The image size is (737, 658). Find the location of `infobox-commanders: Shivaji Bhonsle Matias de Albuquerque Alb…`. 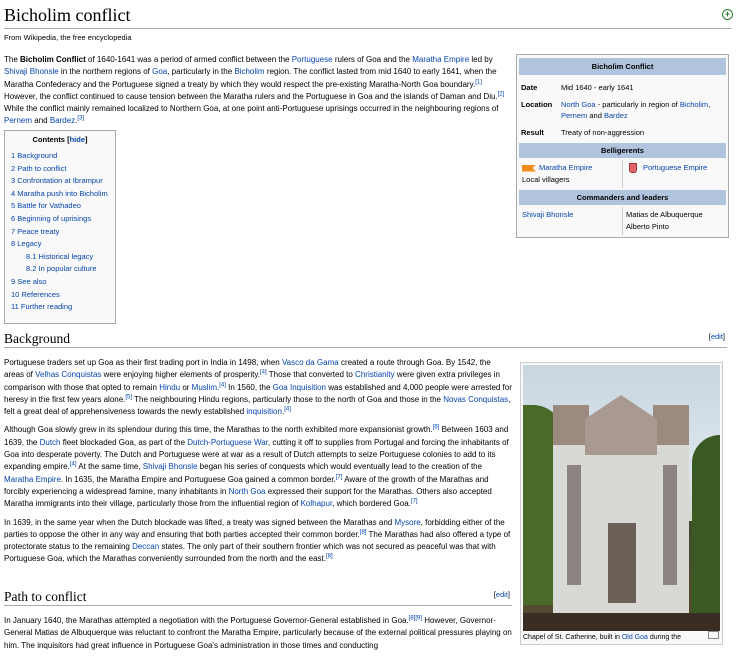

infobox-commanders: Shivaji Bhonsle Matias de Albuquerque Alb… is located at coordinates (622, 221).